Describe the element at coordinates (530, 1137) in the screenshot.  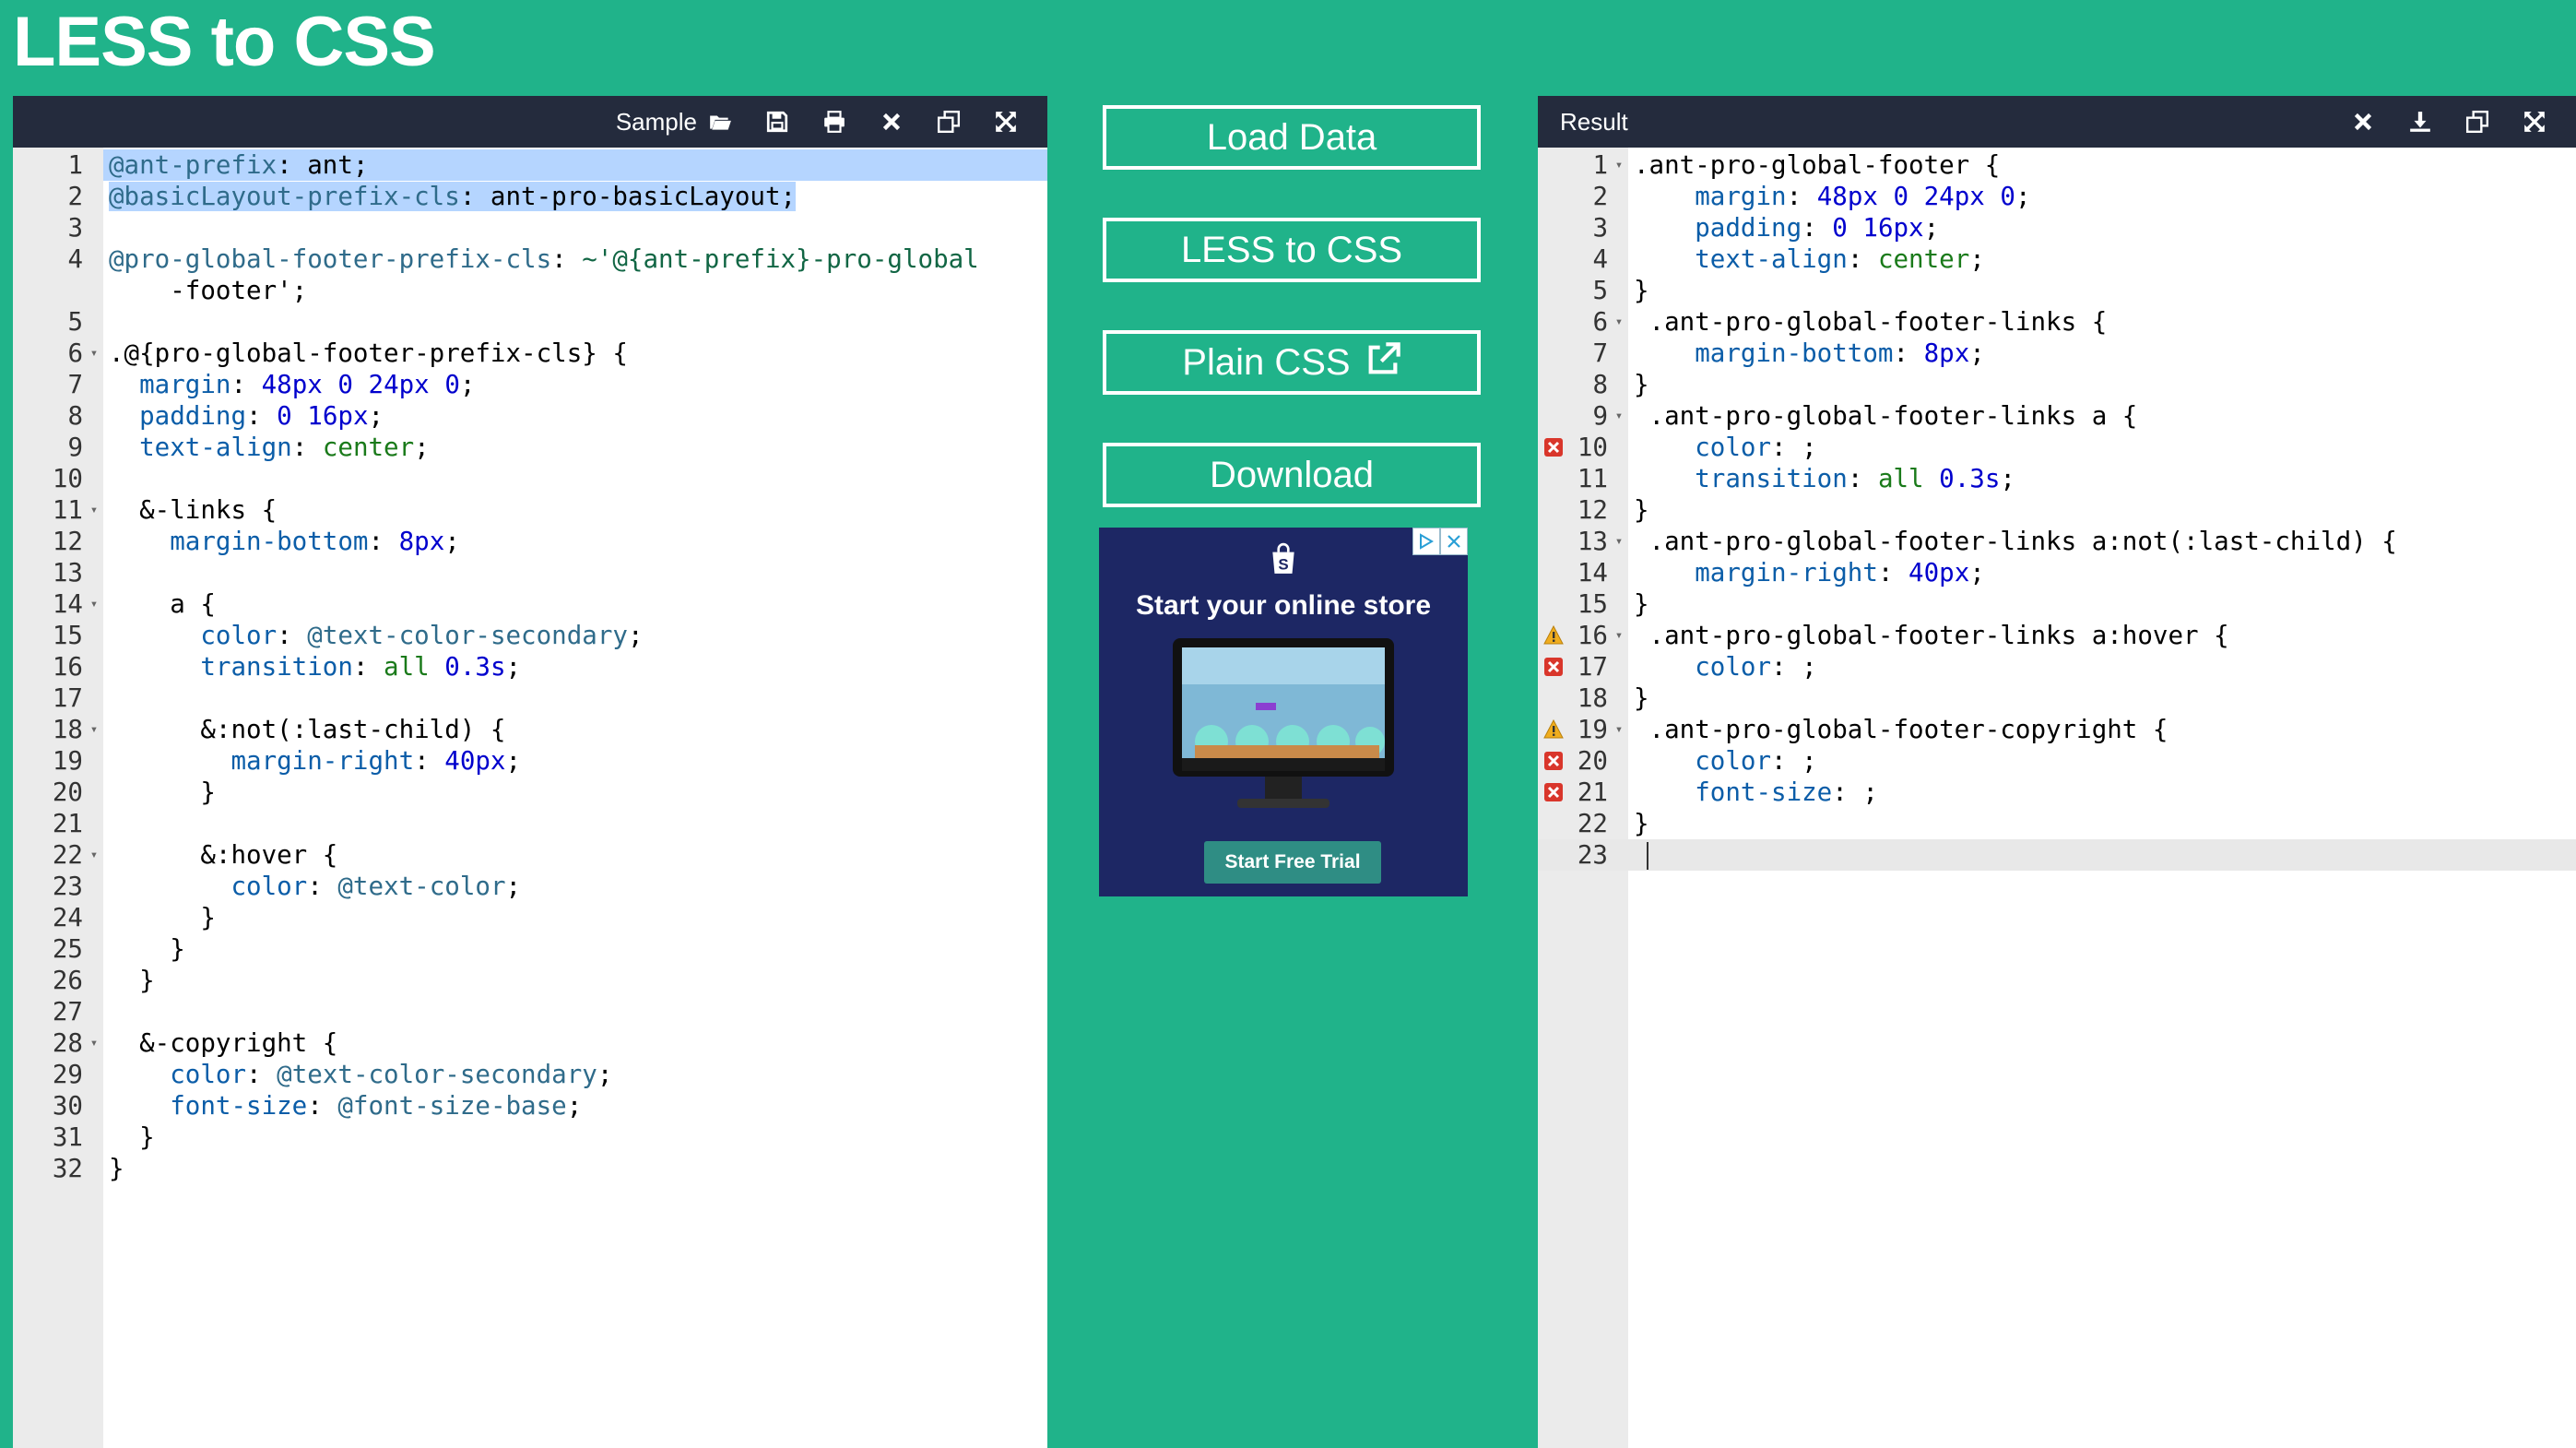
I see `sample-code-line: 31 }` at that location.